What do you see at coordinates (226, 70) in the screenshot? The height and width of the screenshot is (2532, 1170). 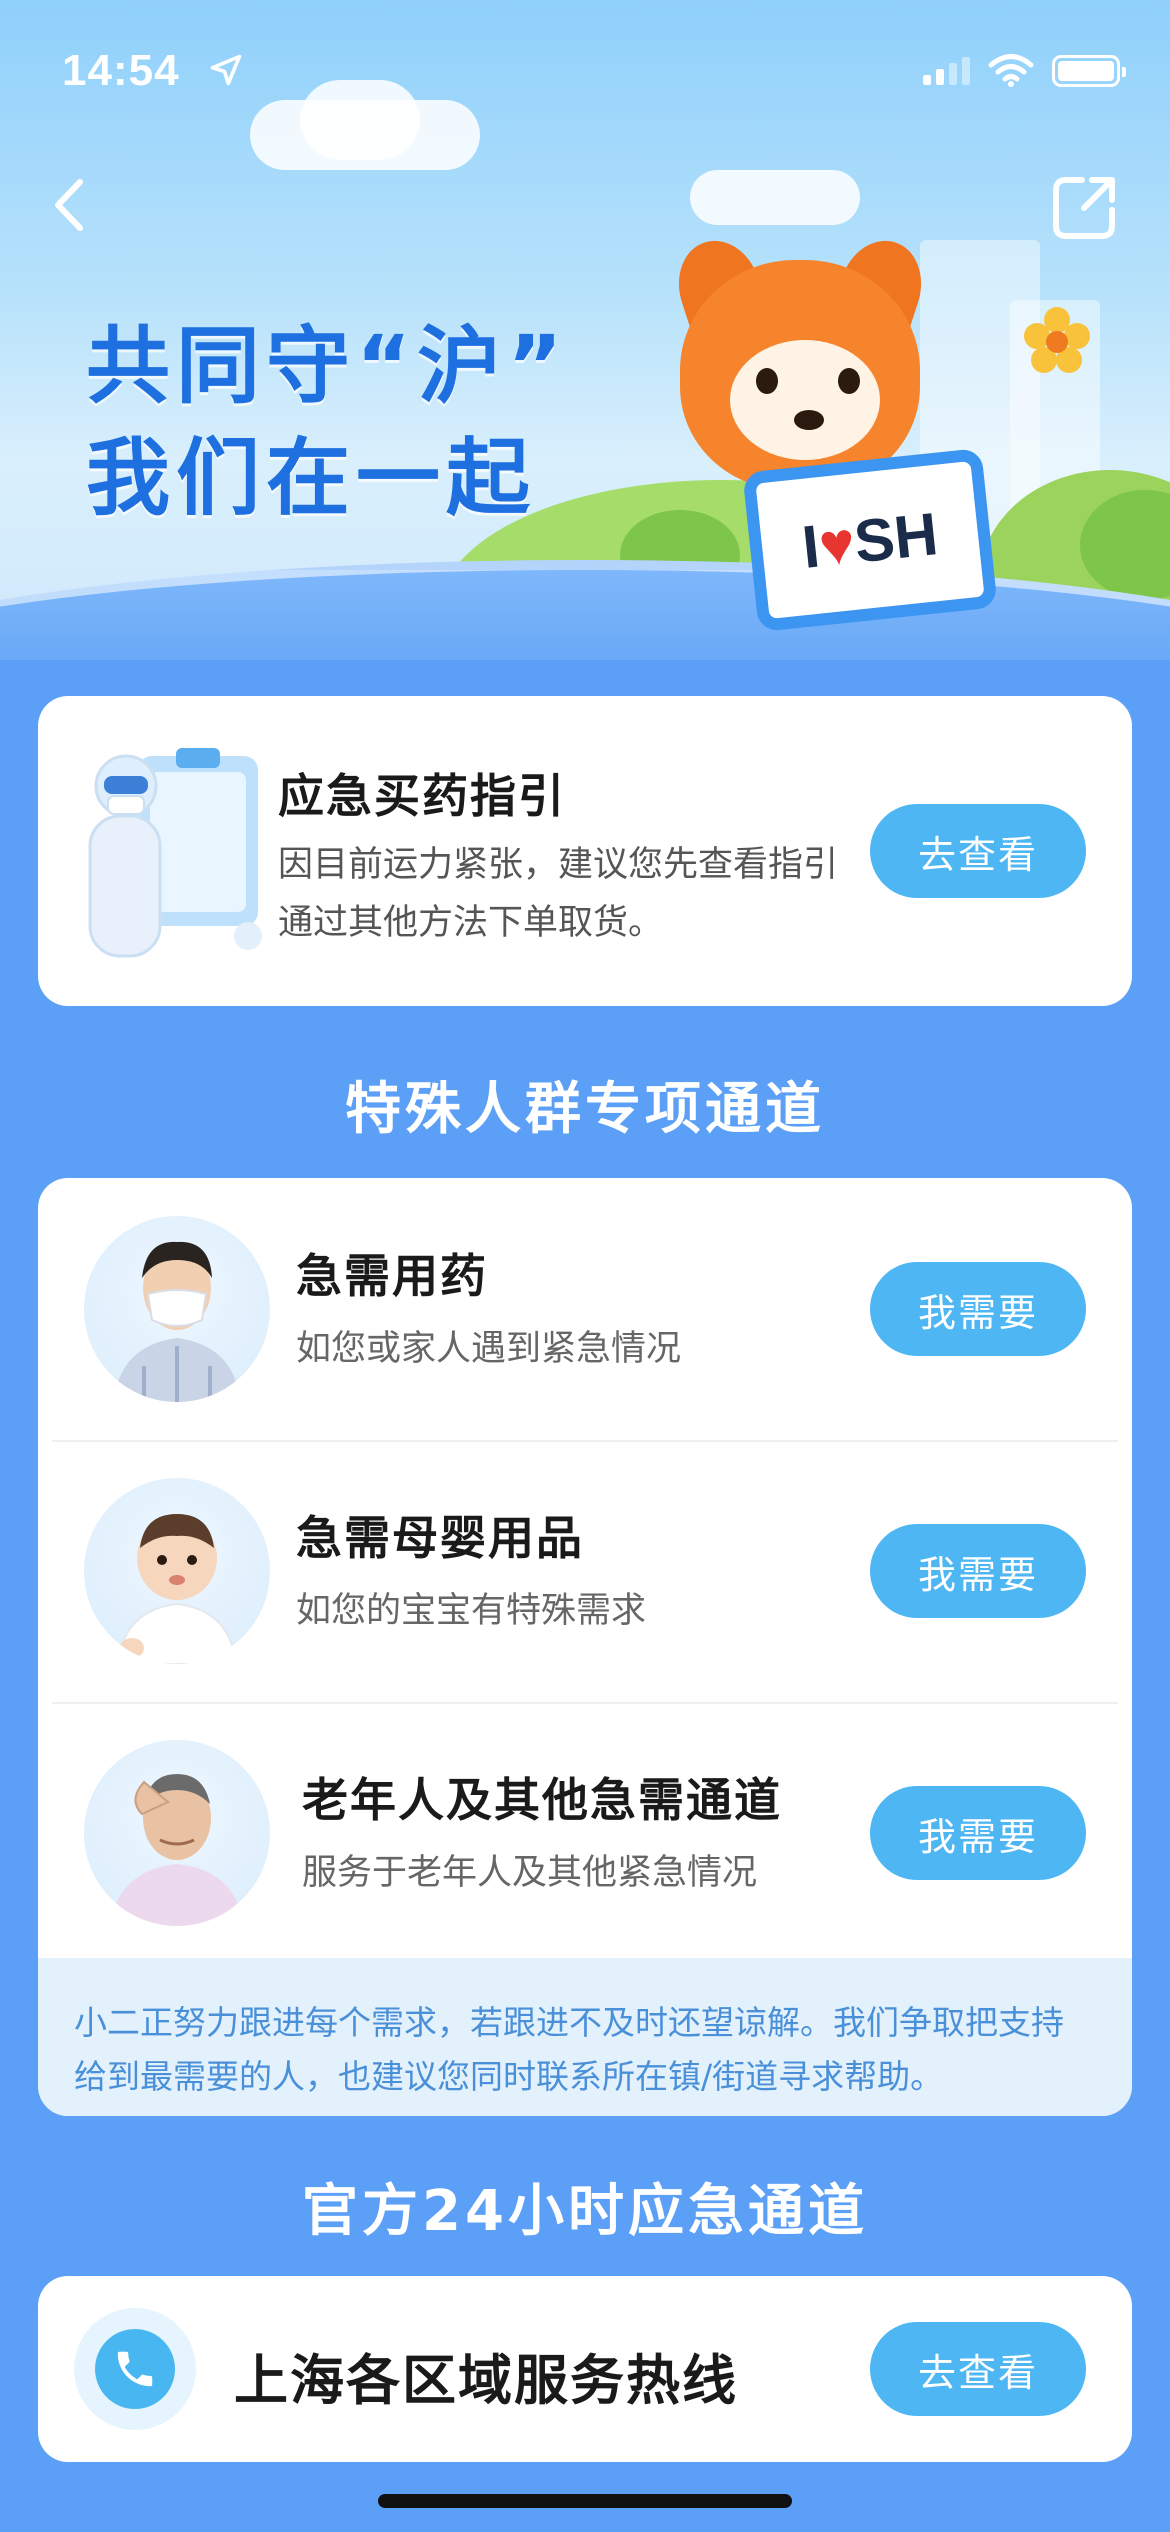 I see `location-arrow-icon` at bounding box center [226, 70].